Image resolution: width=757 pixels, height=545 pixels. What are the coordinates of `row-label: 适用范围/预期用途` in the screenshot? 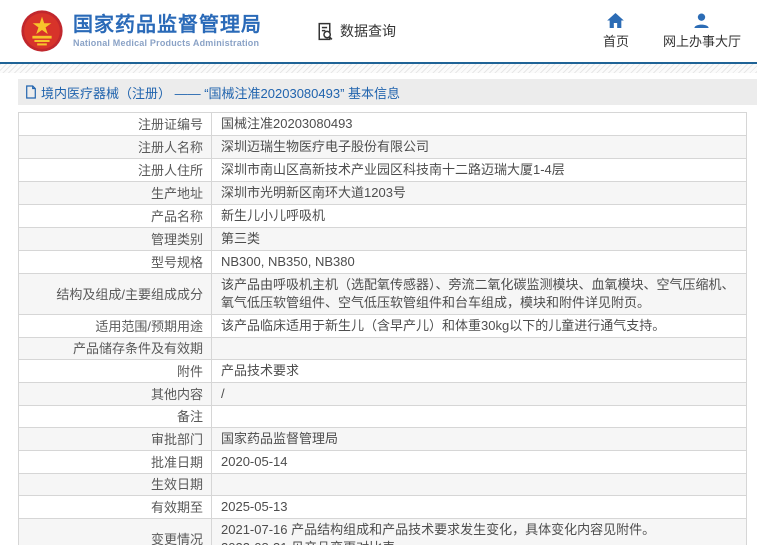 It's located at (115, 326).